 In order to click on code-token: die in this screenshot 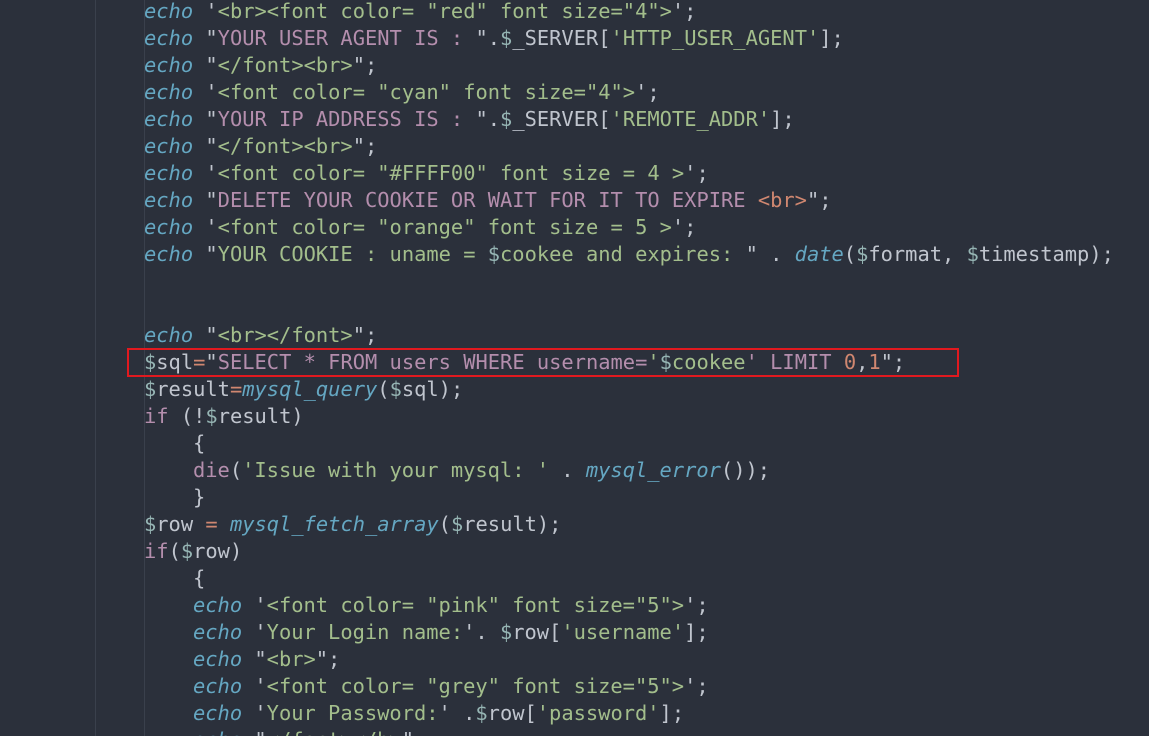, I will do `click(211, 470)`.